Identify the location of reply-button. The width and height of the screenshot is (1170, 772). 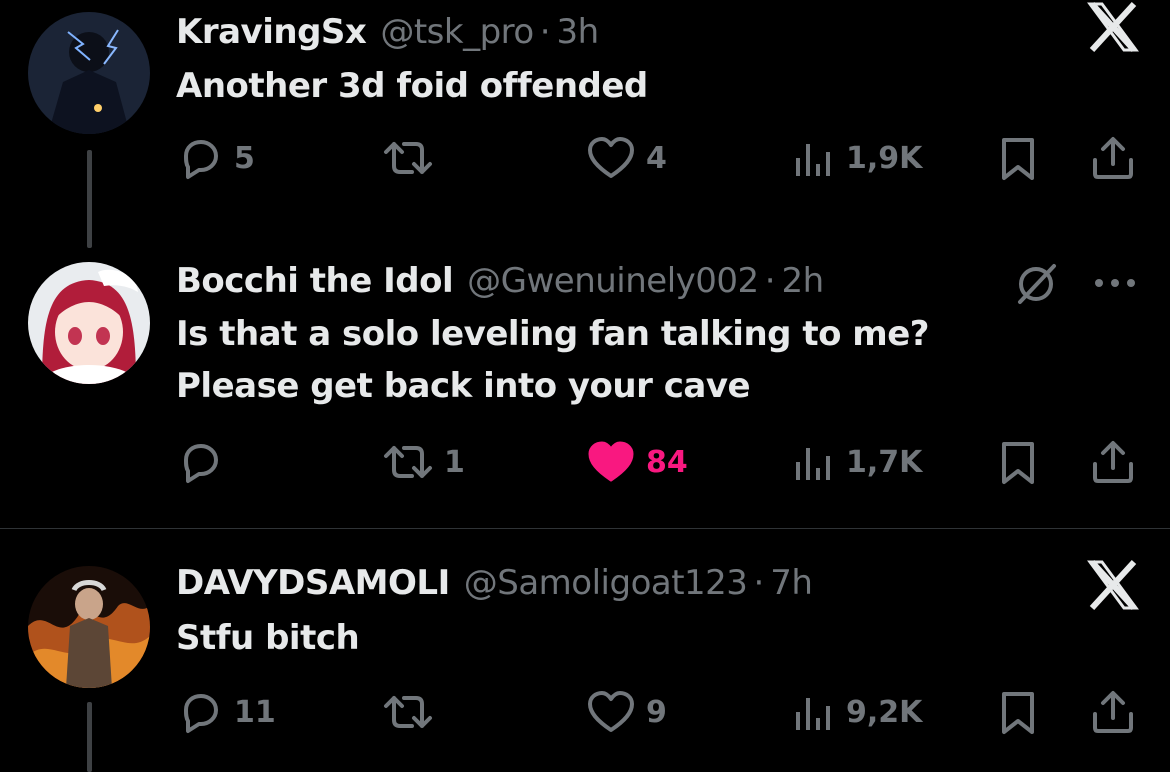
(205, 462).